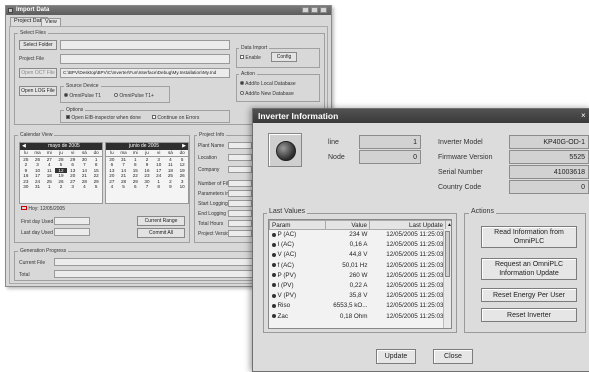 The width and height of the screenshot is (589, 372). Describe the element at coordinates (135, 187) in the screenshot. I see `calendar-day: 6` at that location.